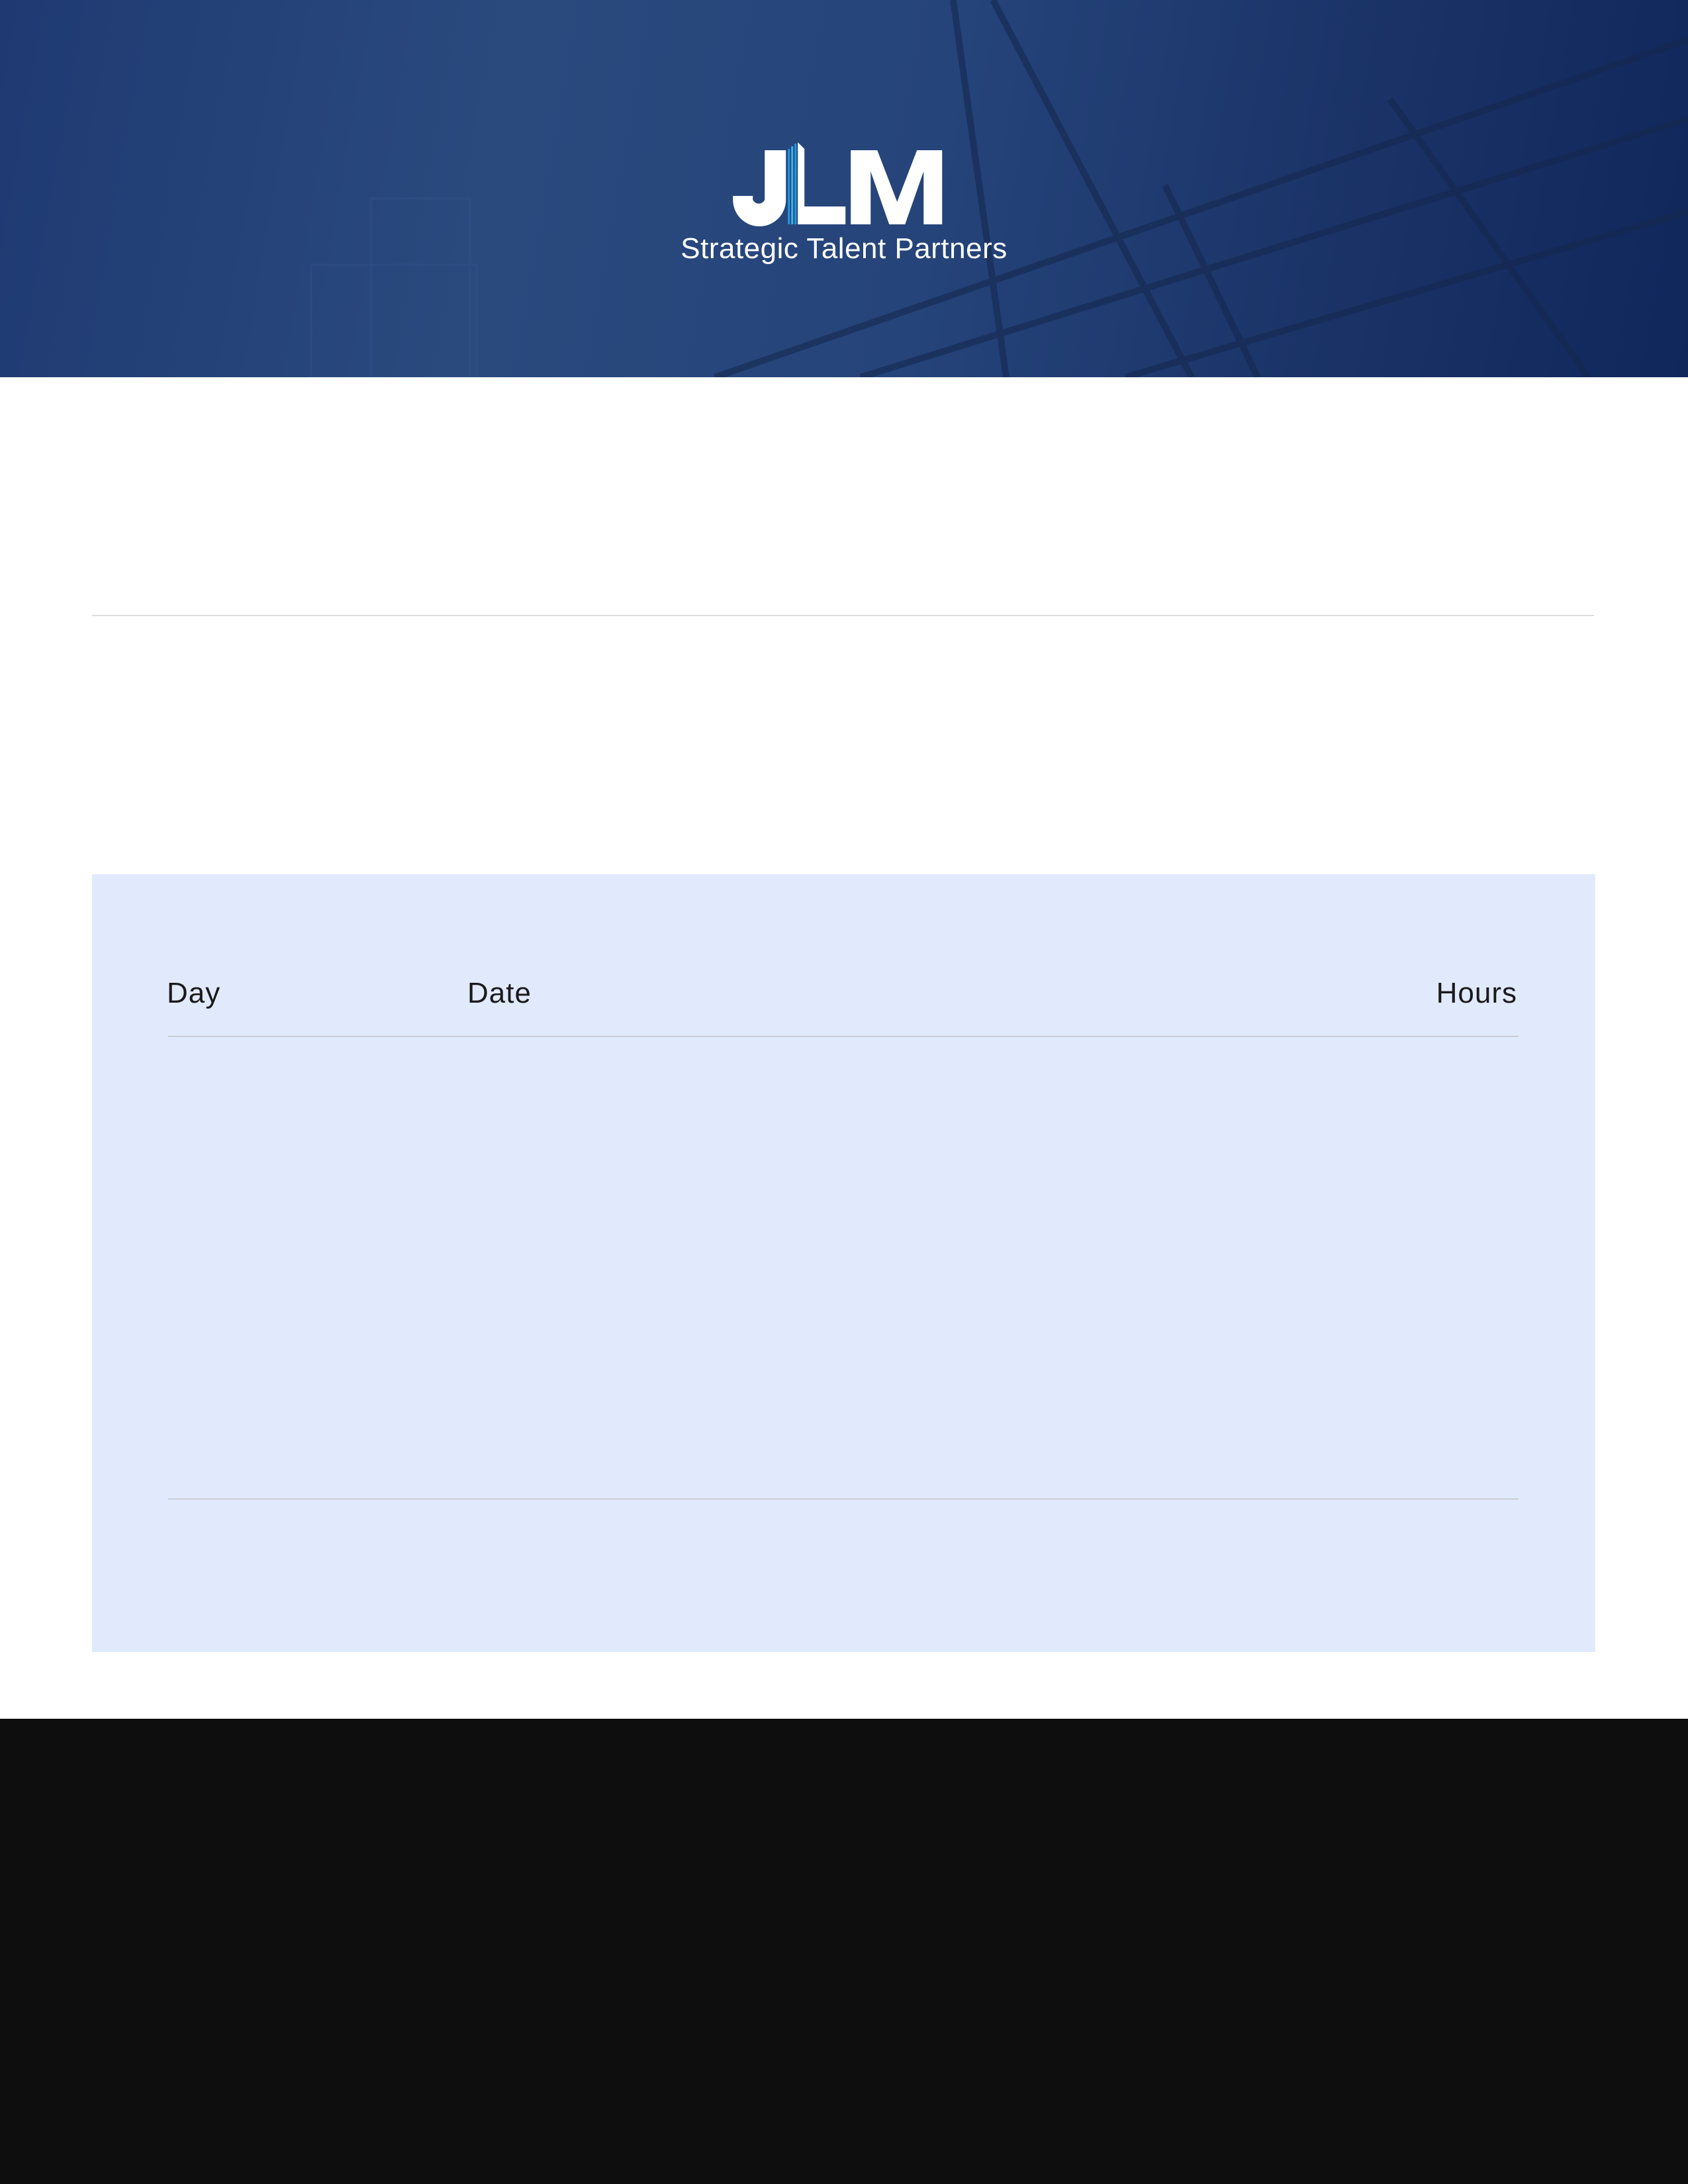 The height and width of the screenshot is (2184, 1688). I want to click on jlm-logo-mark, so click(837, 184).